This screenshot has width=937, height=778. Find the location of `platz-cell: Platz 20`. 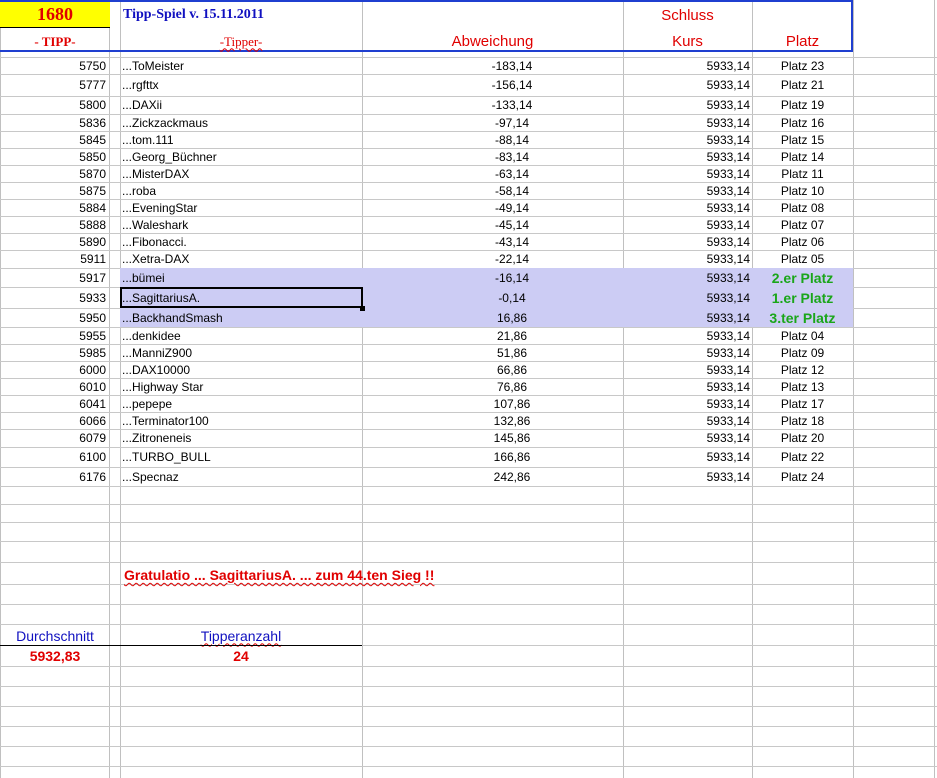

platz-cell: Platz 20 is located at coordinates (802, 438).